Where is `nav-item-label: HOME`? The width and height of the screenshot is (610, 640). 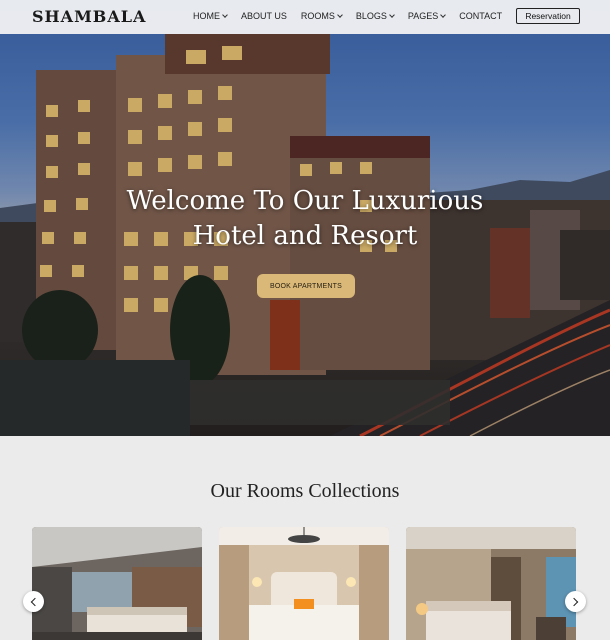
nav-item-label: HOME is located at coordinates (206, 16).